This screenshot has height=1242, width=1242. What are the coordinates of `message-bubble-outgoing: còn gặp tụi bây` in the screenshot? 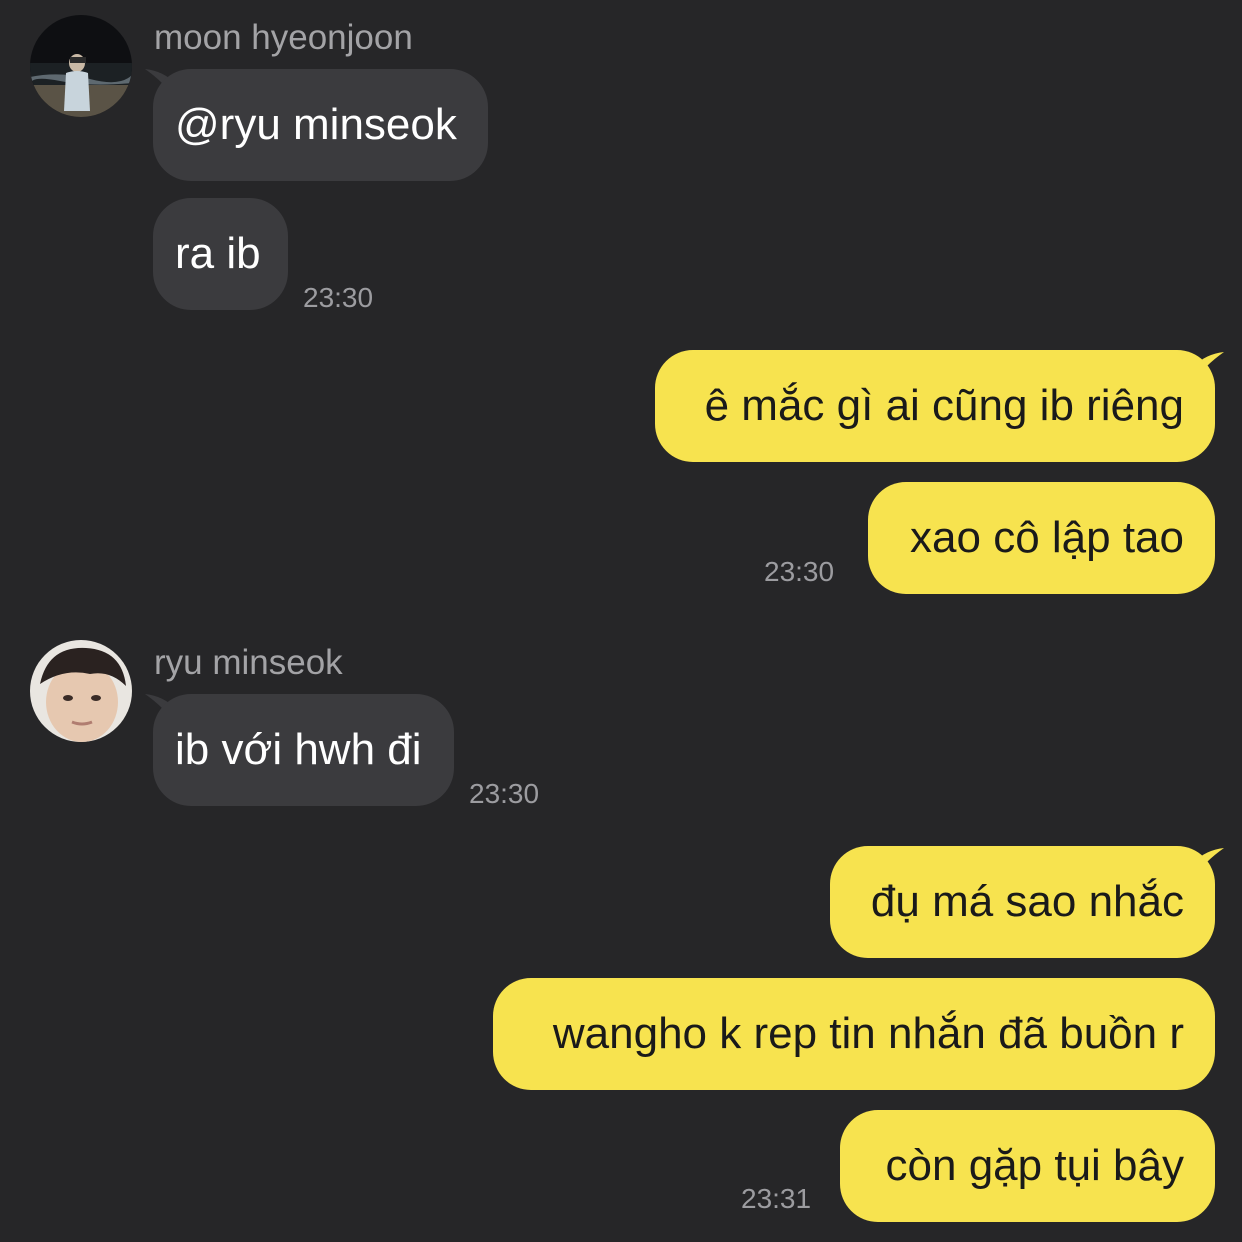 It's located at (1027, 1166).